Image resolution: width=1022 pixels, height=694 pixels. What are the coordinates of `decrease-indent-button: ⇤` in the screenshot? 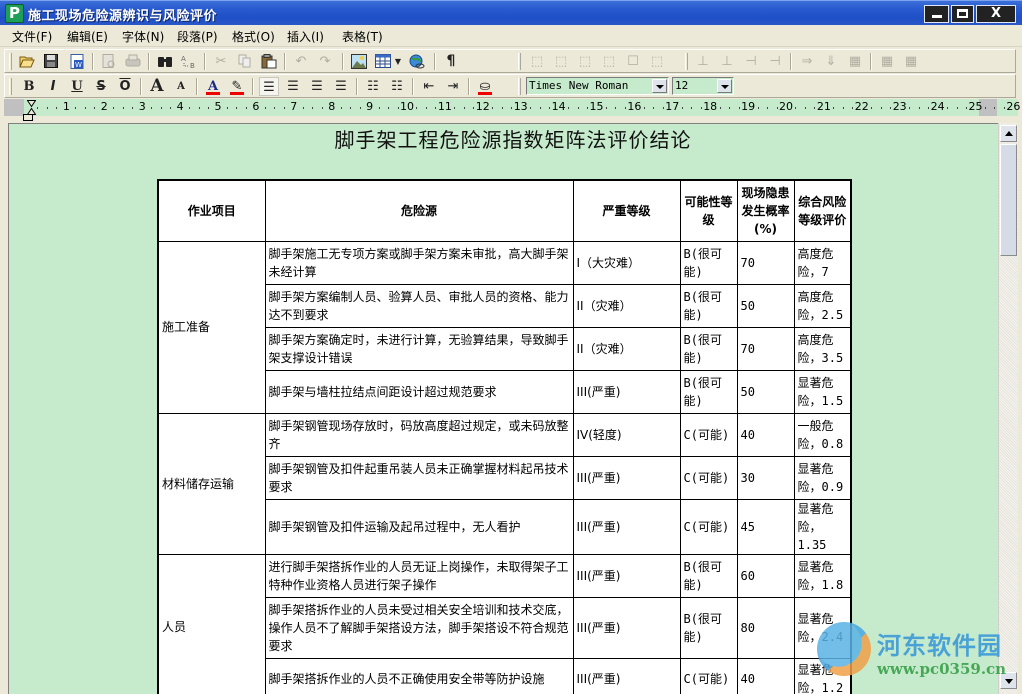 It's located at (429, 86).